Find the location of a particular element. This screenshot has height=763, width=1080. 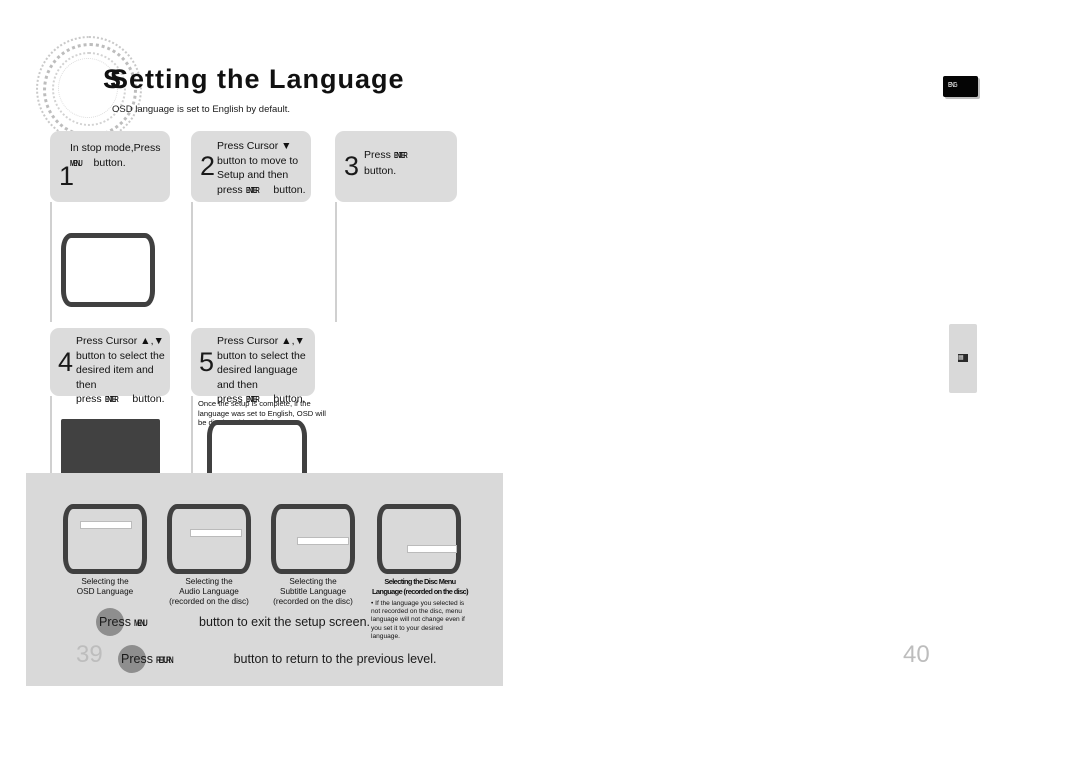

step-1-line-2: button. is located at coordinates (109, 162).